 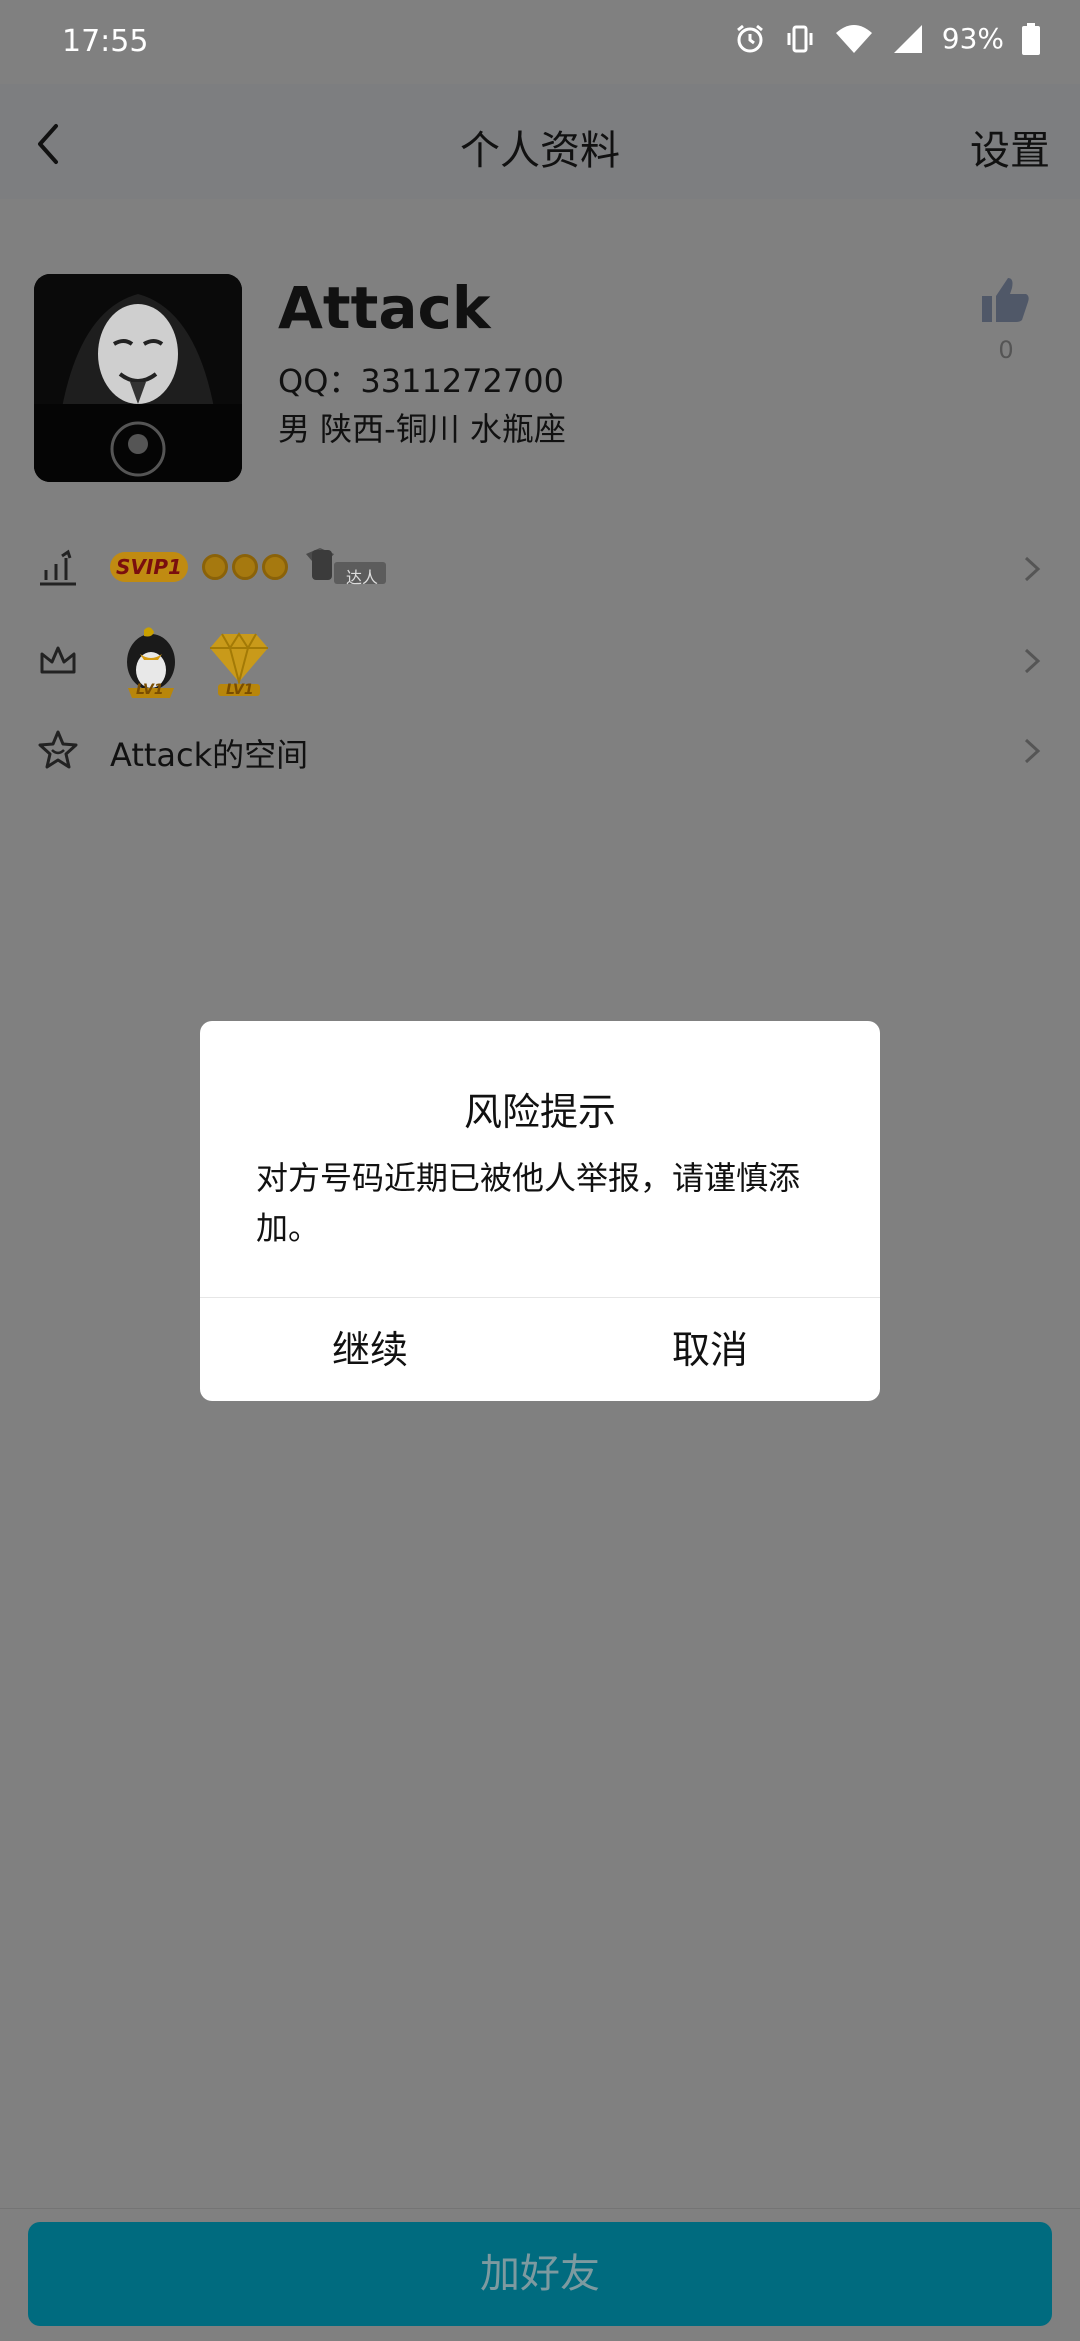 I want to click on space-label: Attack的空间, so click(x=209, y=755).